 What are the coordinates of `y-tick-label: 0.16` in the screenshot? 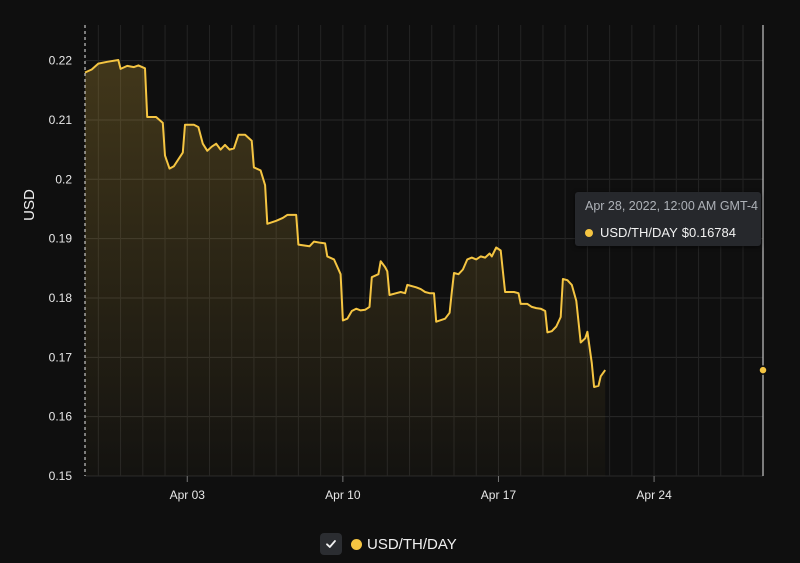 It's located at (61, 417).